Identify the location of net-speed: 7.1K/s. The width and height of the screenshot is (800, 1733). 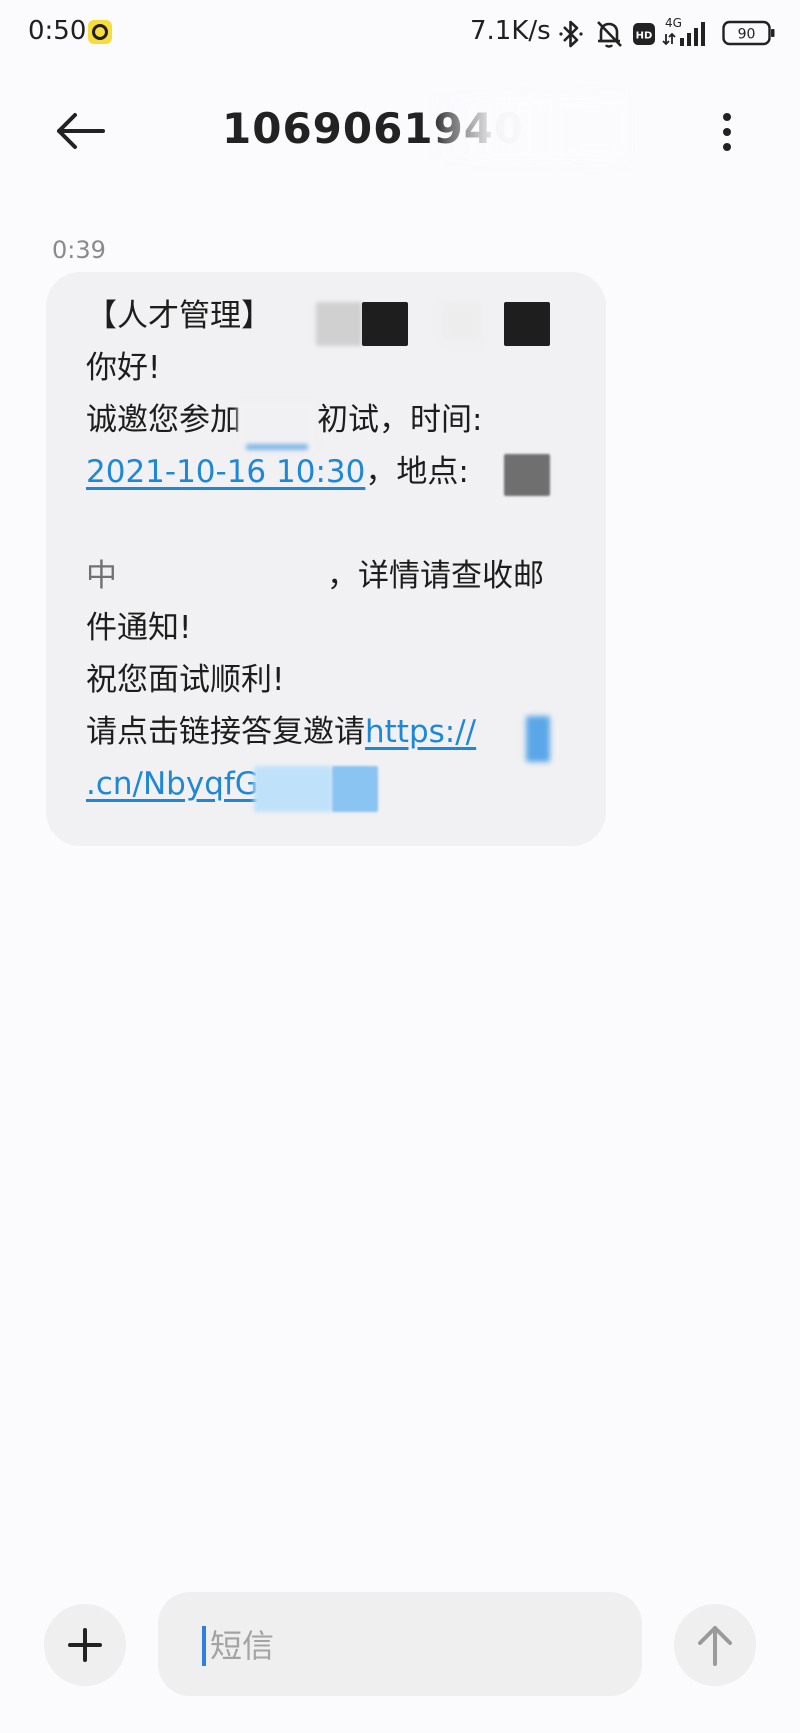
(510, 31).